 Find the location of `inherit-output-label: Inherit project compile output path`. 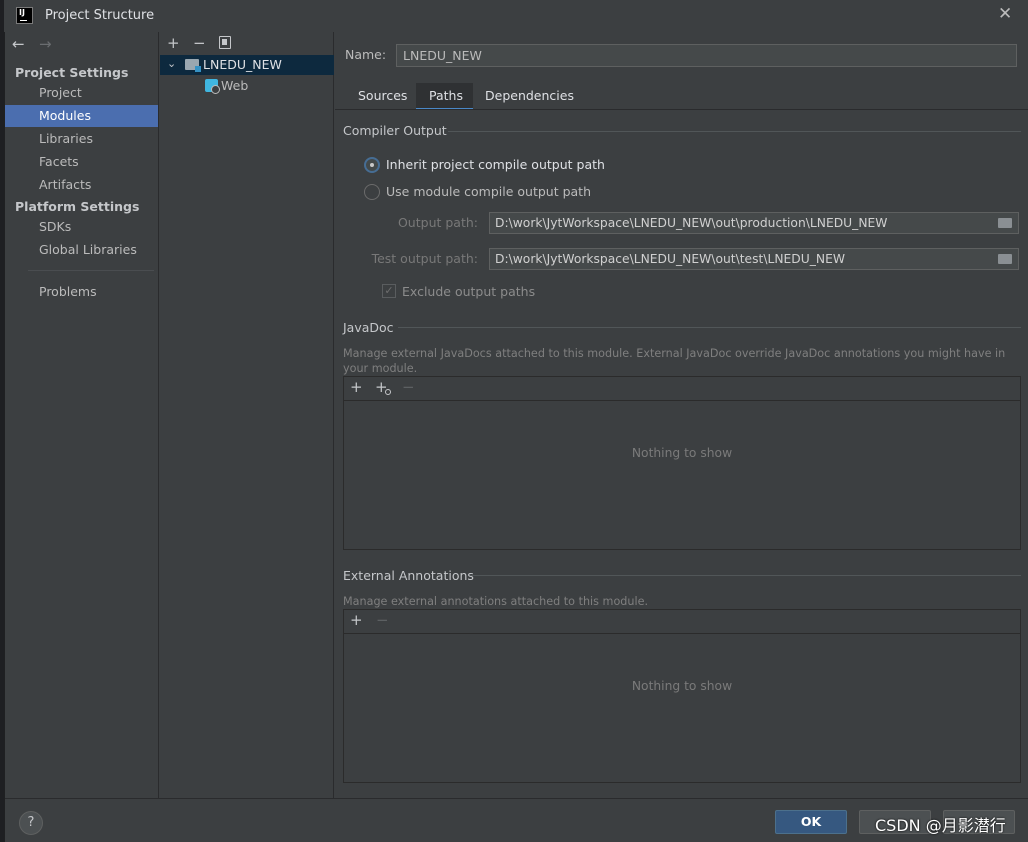

inherit-output-label: Inherit project compile output path is located at coordinates (495, 164).